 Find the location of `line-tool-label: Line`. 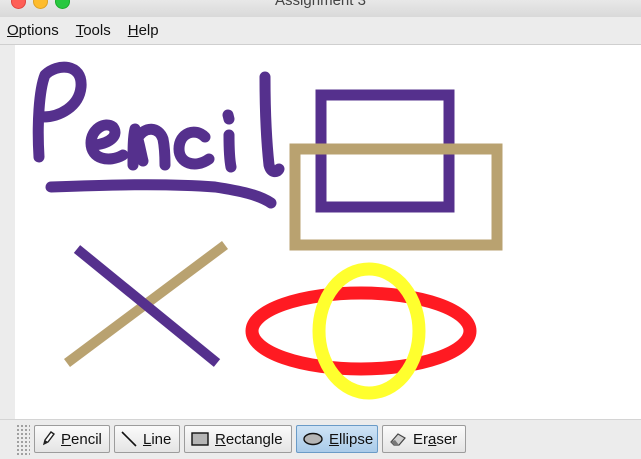

line-tool-label: Line is located at coordinates (157, 439).